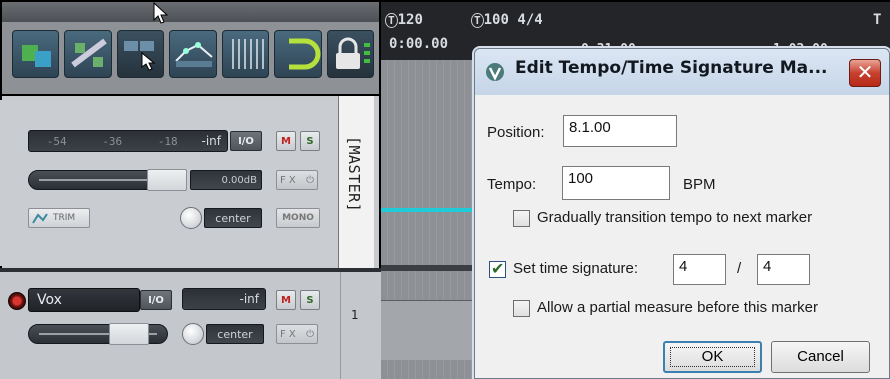  Describe the element at coordinates (820, 357) in the screenshot. I see `cancel-button: Cancel` at that location.